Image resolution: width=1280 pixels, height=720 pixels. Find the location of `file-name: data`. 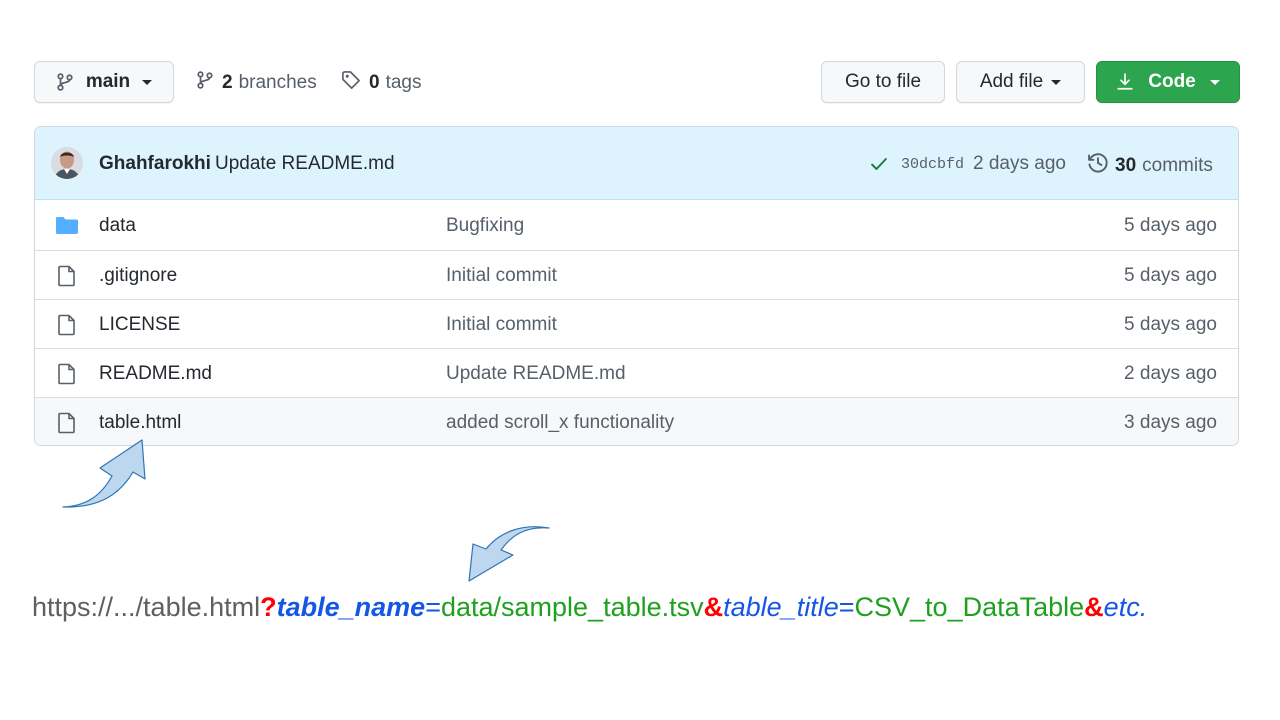

file-name: data is located at coordinates (117, 226).